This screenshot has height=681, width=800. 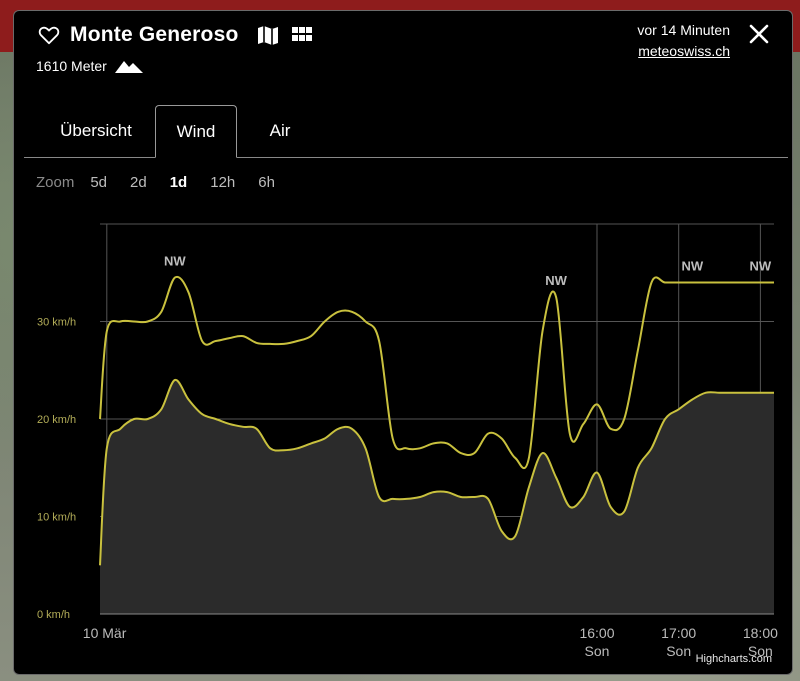 What do you see at coordinates (55, 182) in the screenshot?
I see `zoom-label: Zoom` at bounding box center [55, 182].